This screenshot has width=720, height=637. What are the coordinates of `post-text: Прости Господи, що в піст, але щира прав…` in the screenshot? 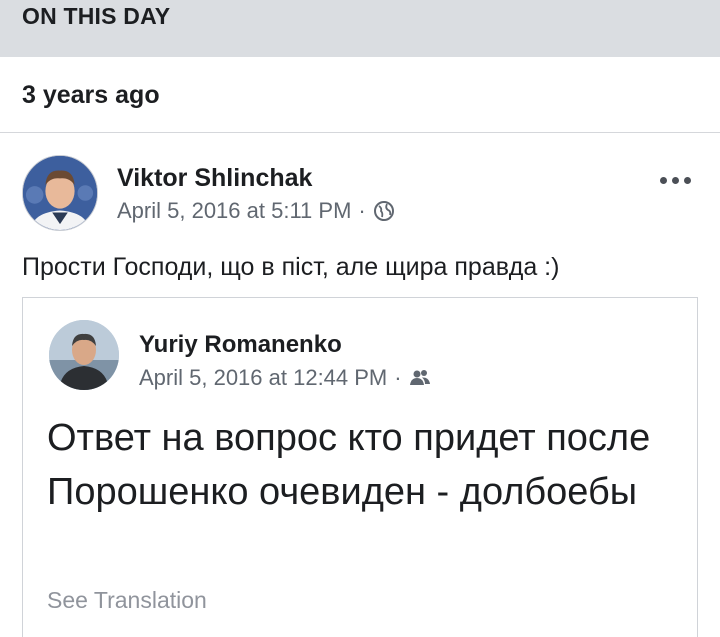 It's located at (291, 267).